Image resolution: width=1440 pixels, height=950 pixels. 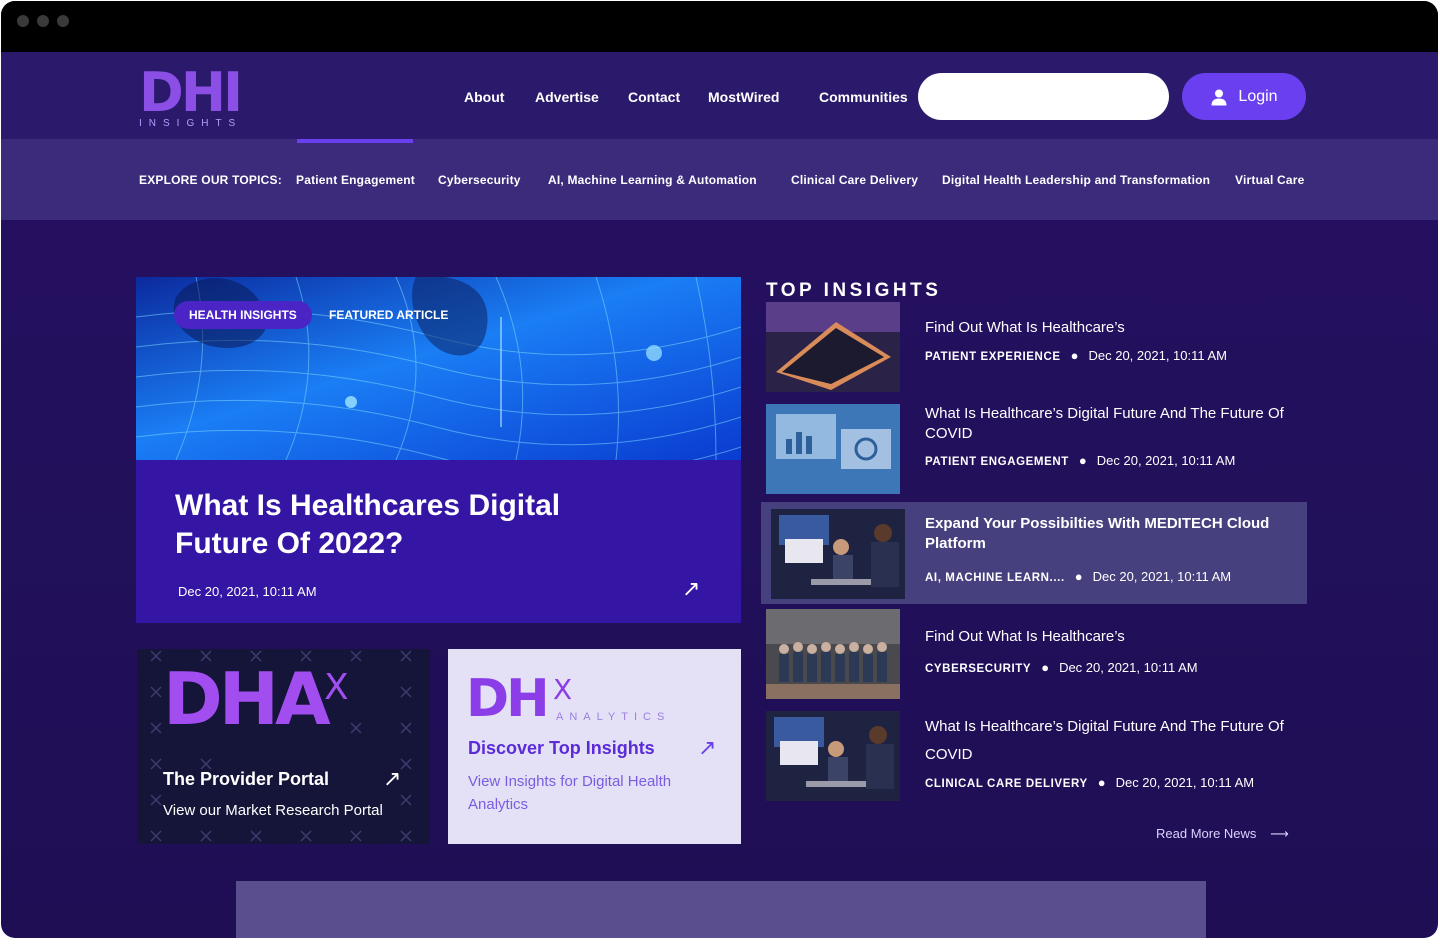 I want to click on search-input, so click(x=1043, y=96).